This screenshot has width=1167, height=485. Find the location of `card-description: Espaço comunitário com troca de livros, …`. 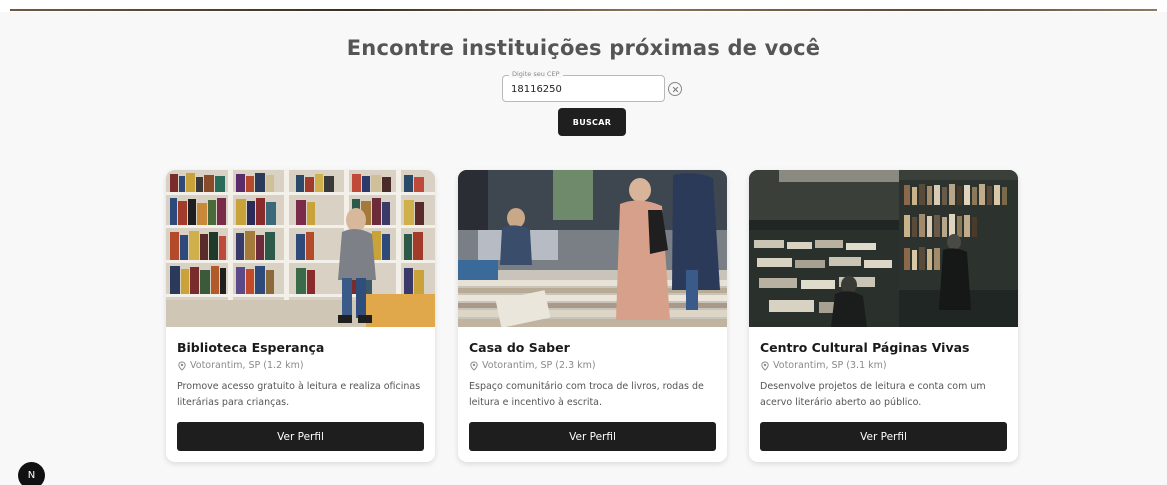

card-description: Espaço comunitário com troca de livros, … is located at coordinates (586, 394).